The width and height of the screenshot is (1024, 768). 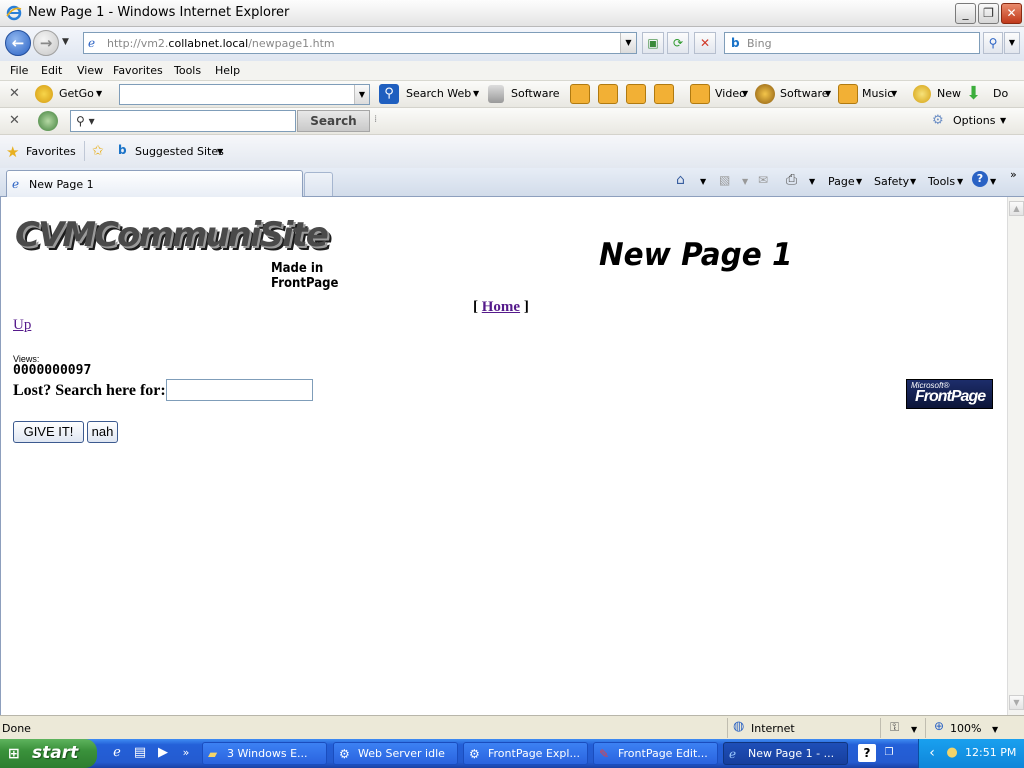 What do you see at coordinates (664, 94) in the screenshot?
I see `tools-icon` at bounding box center [664, 94].